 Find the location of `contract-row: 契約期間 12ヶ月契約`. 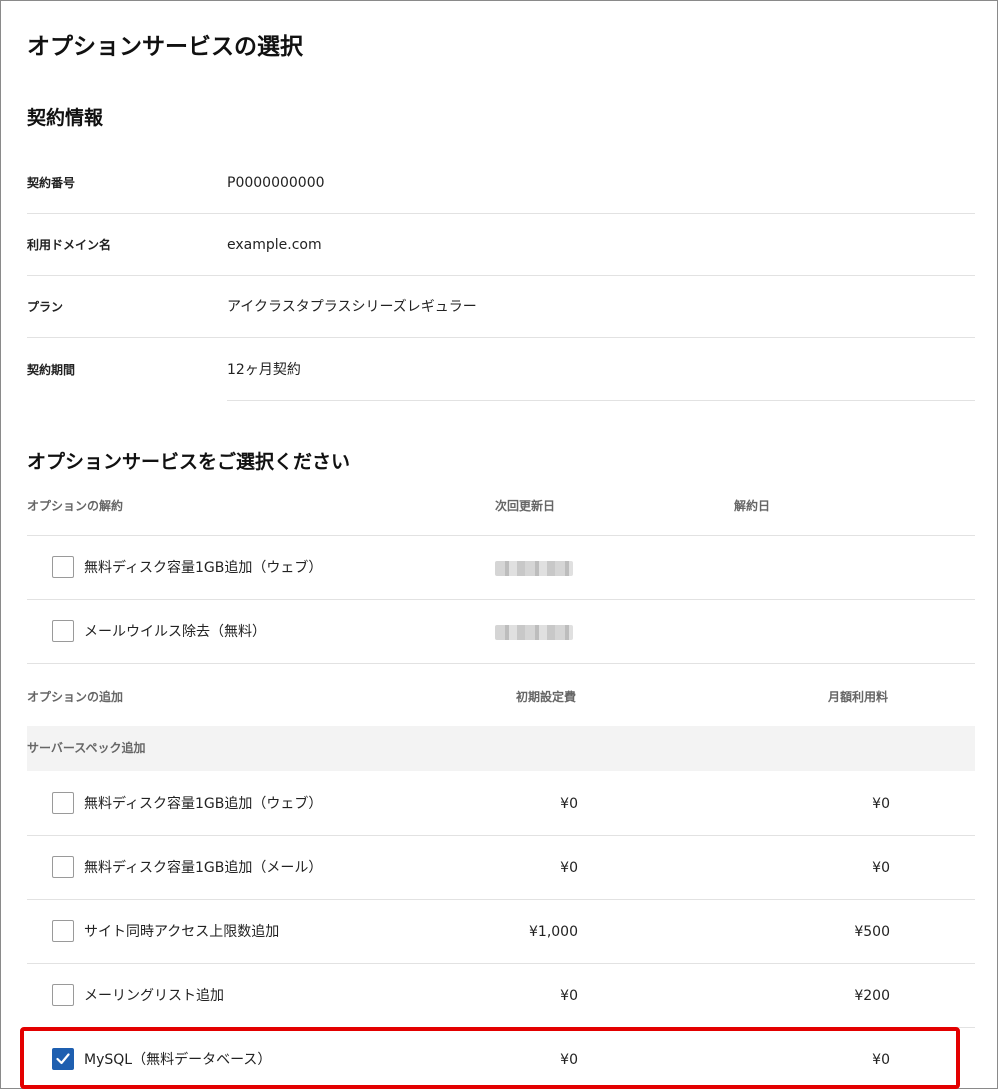

contract-row: 契約期間 12ヶ月契約 is located at coordinates (501, 370).